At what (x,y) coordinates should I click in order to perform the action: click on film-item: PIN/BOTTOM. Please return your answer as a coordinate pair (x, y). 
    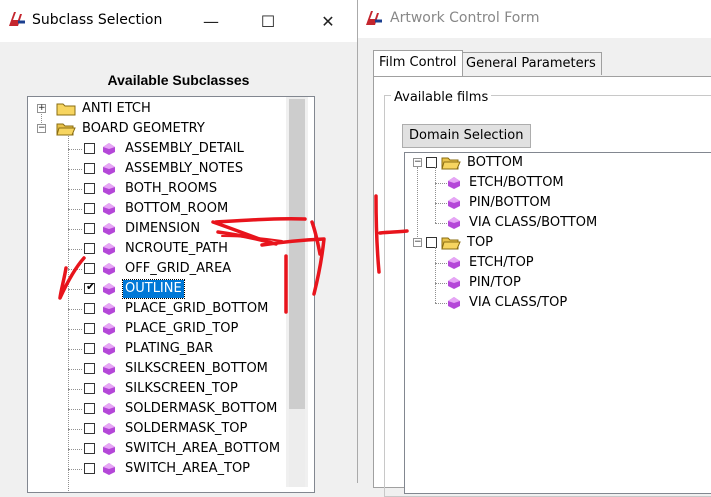
    Looking at the image, I should click on (555, 203).